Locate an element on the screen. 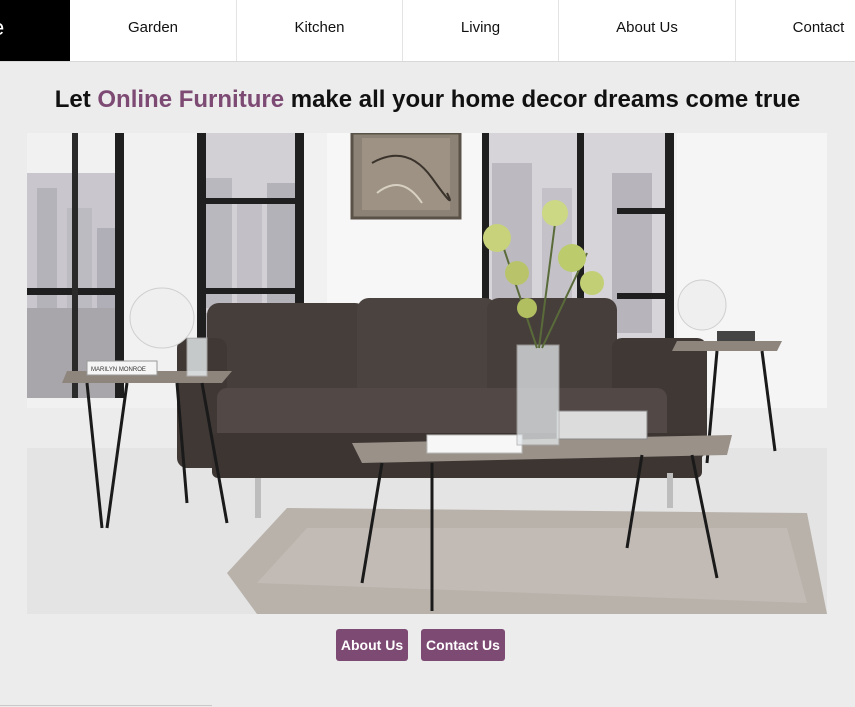  nav-item-about-us: About Us is located at coordinates (647, 30).